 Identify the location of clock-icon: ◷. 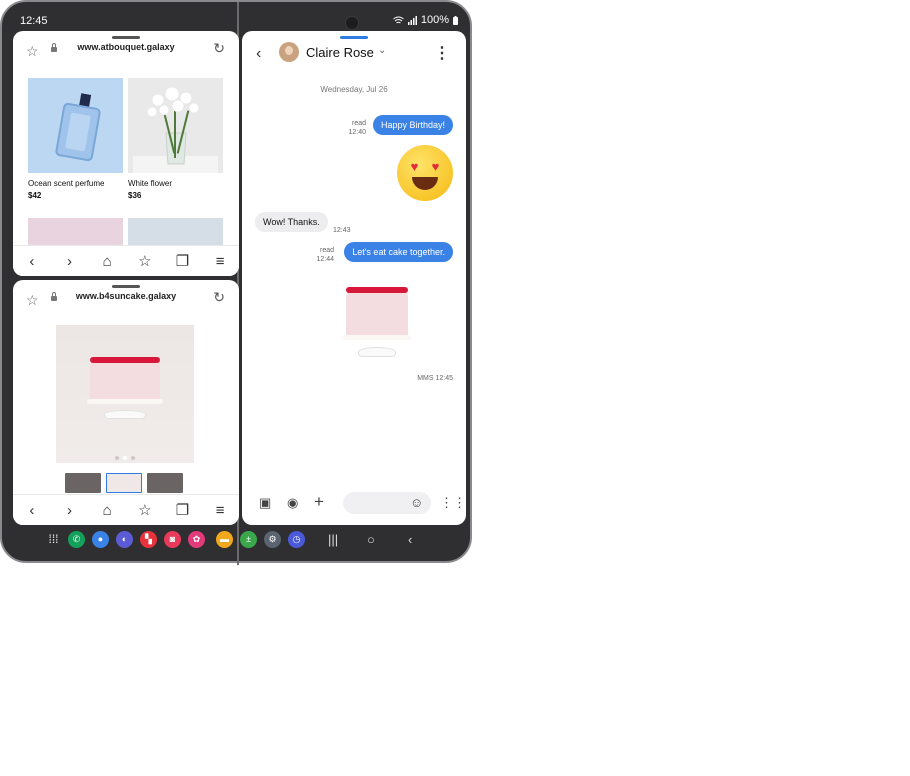
(296, 539).